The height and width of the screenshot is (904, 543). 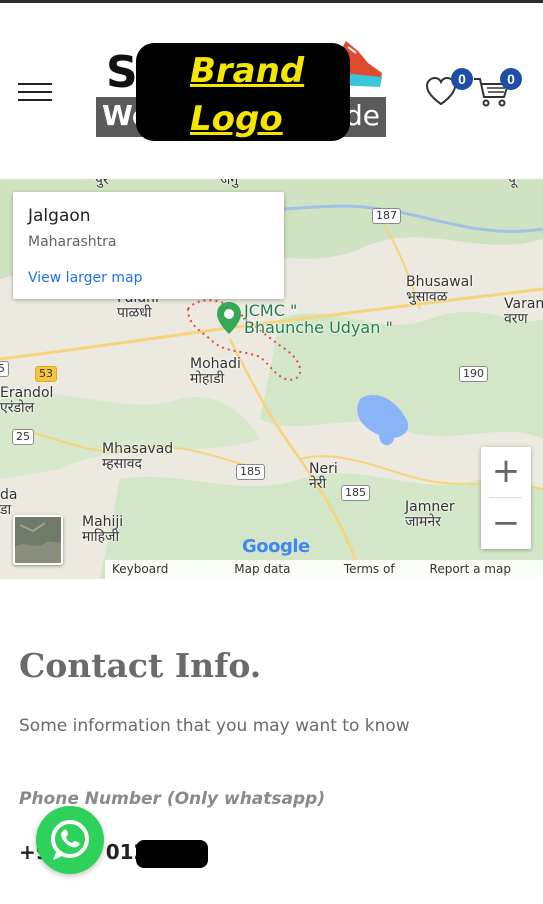 What do you see at coordinates (506, 524) in the screenshot?
I see `zoom-out-button: −` at bounding box center [506, 524].